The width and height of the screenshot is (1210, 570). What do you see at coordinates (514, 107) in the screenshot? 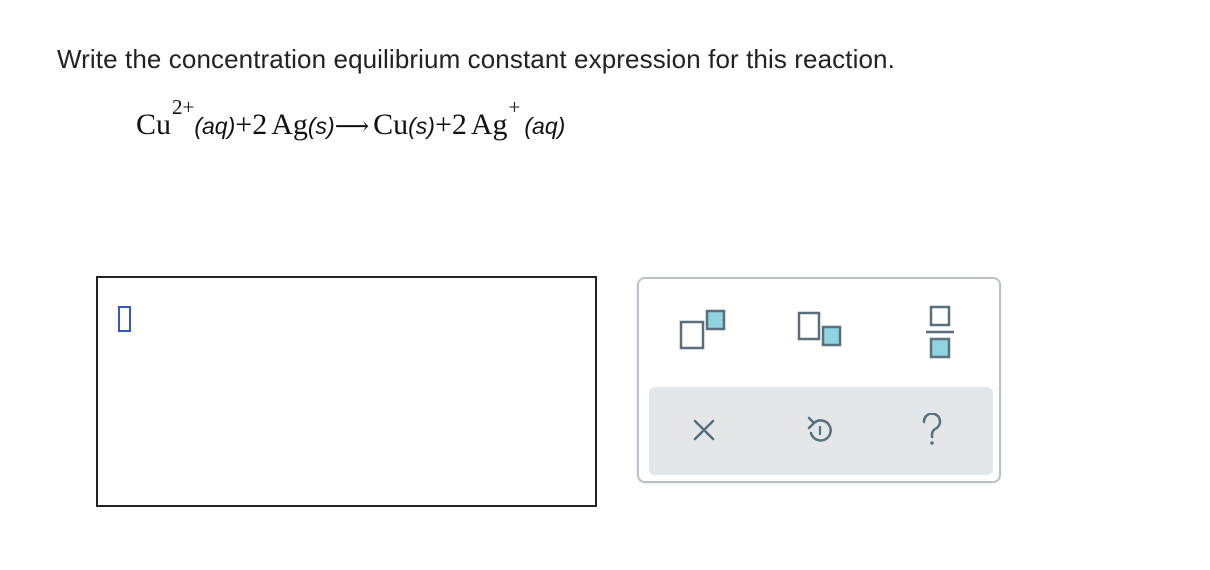
I see `silver-ion-charge: +` at bounding box center [514, 107].